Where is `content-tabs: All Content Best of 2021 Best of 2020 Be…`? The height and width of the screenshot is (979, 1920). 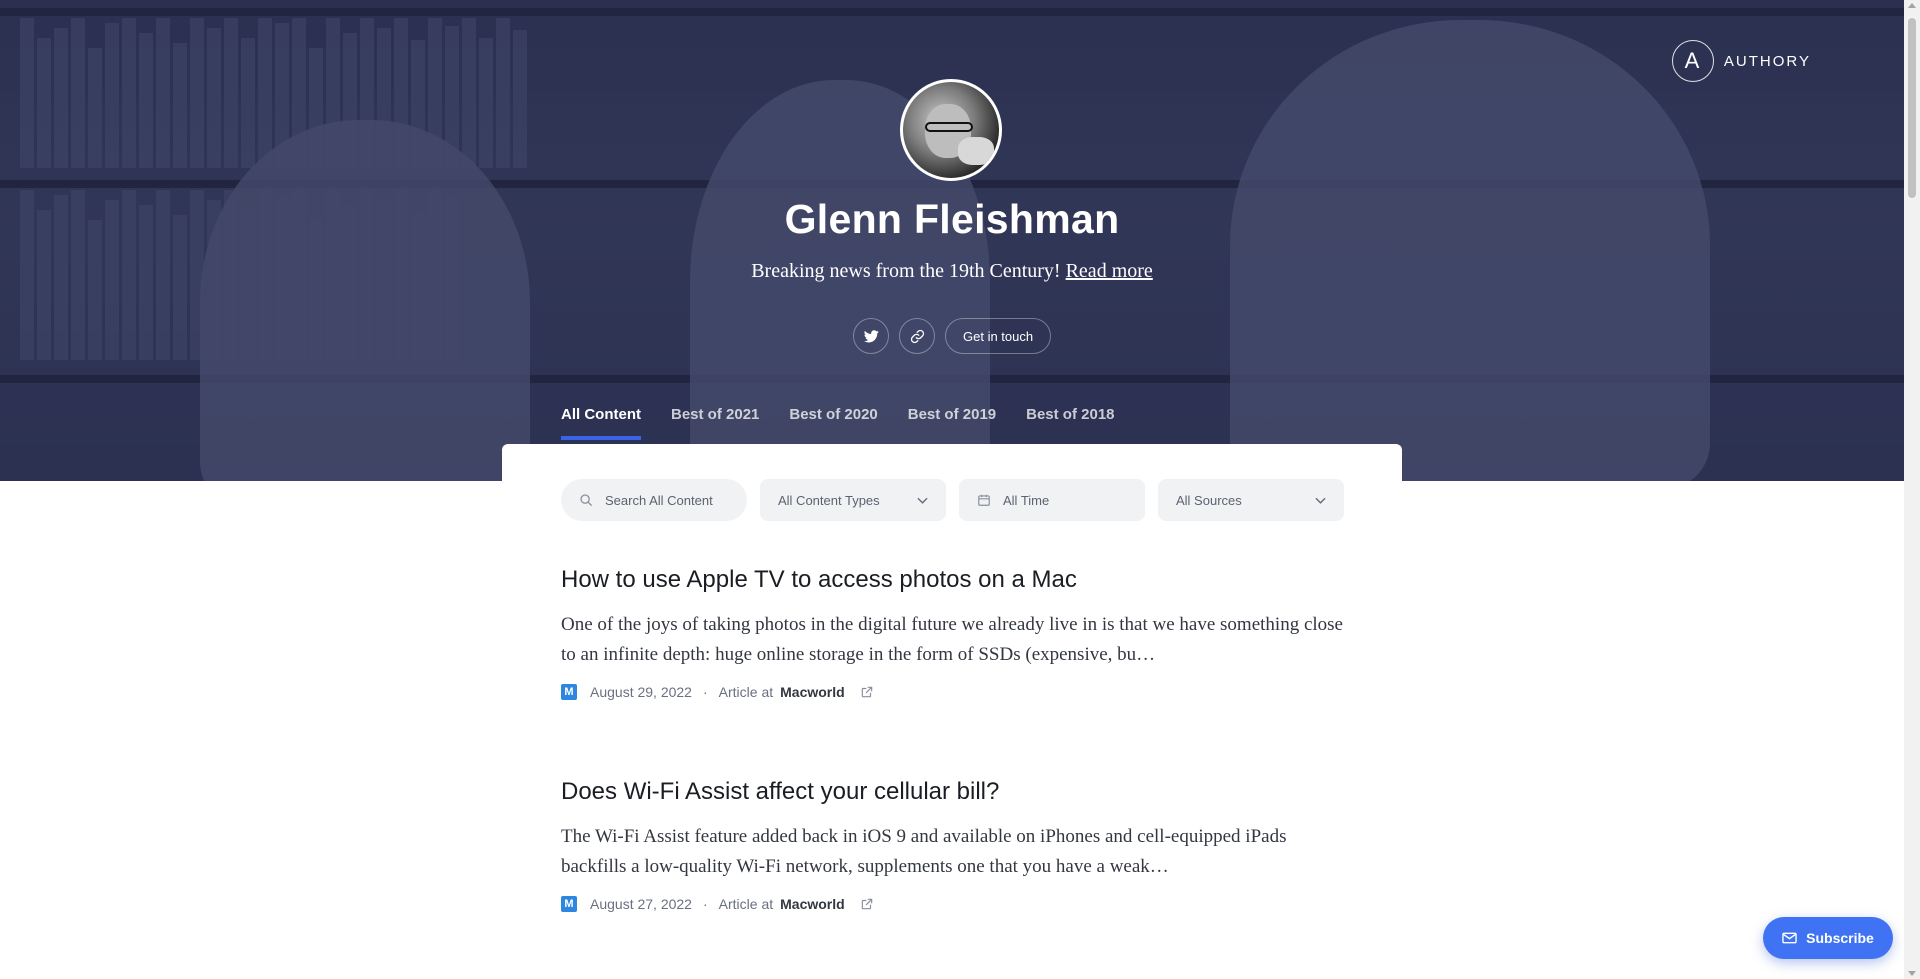
content-tabs: All Content Best of 2021 Best of 2020 Be… is located at coordinates (838, 423).